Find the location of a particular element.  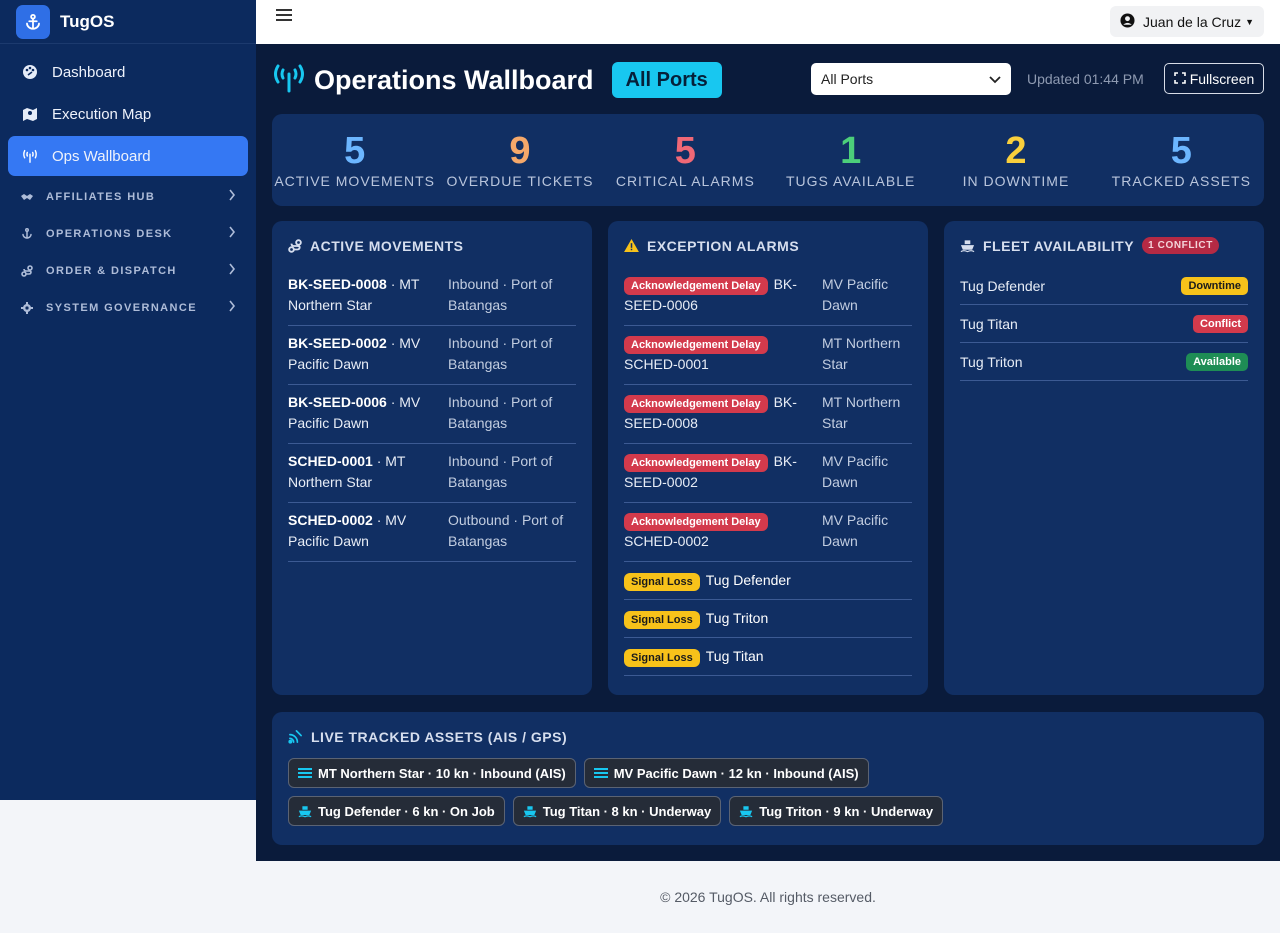

signal-asset: Tug Titan is located at coordinates (734, 656).